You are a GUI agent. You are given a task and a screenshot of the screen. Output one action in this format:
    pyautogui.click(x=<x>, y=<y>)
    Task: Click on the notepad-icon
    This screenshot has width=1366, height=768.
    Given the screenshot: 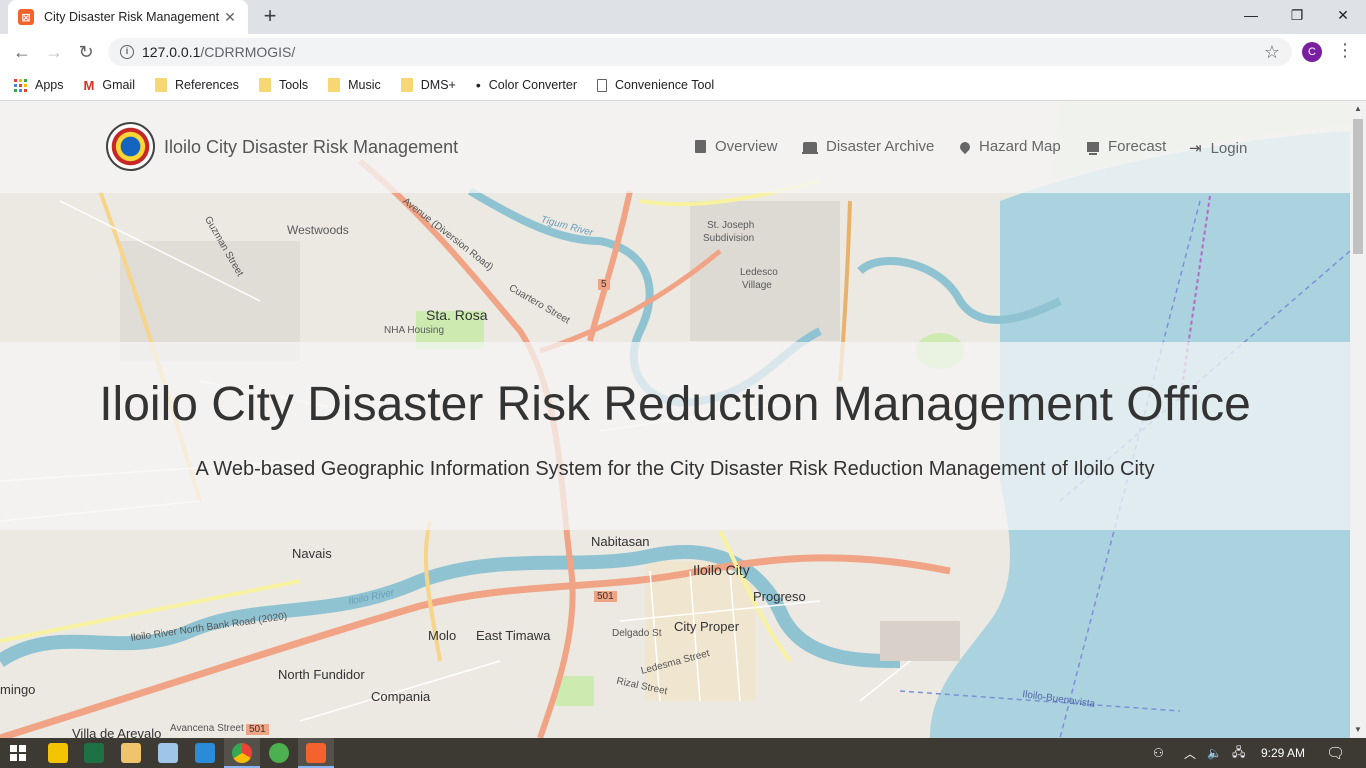 What is the action you would take?
    pyautogui.click(x=168, y=753)
    